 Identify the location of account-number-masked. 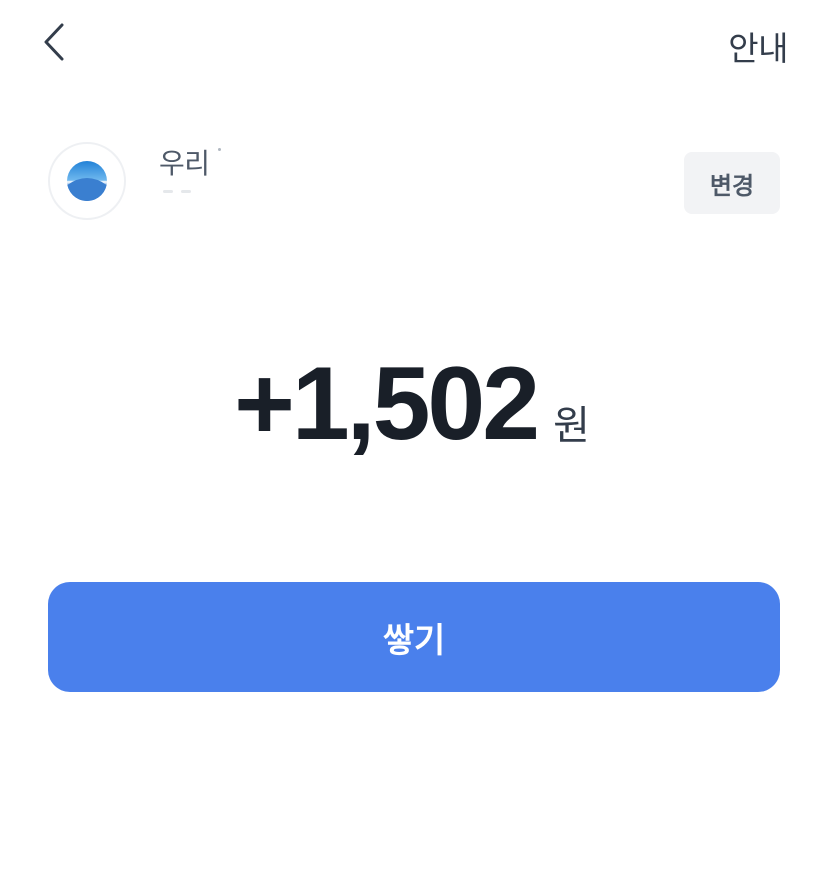
(177, 191).